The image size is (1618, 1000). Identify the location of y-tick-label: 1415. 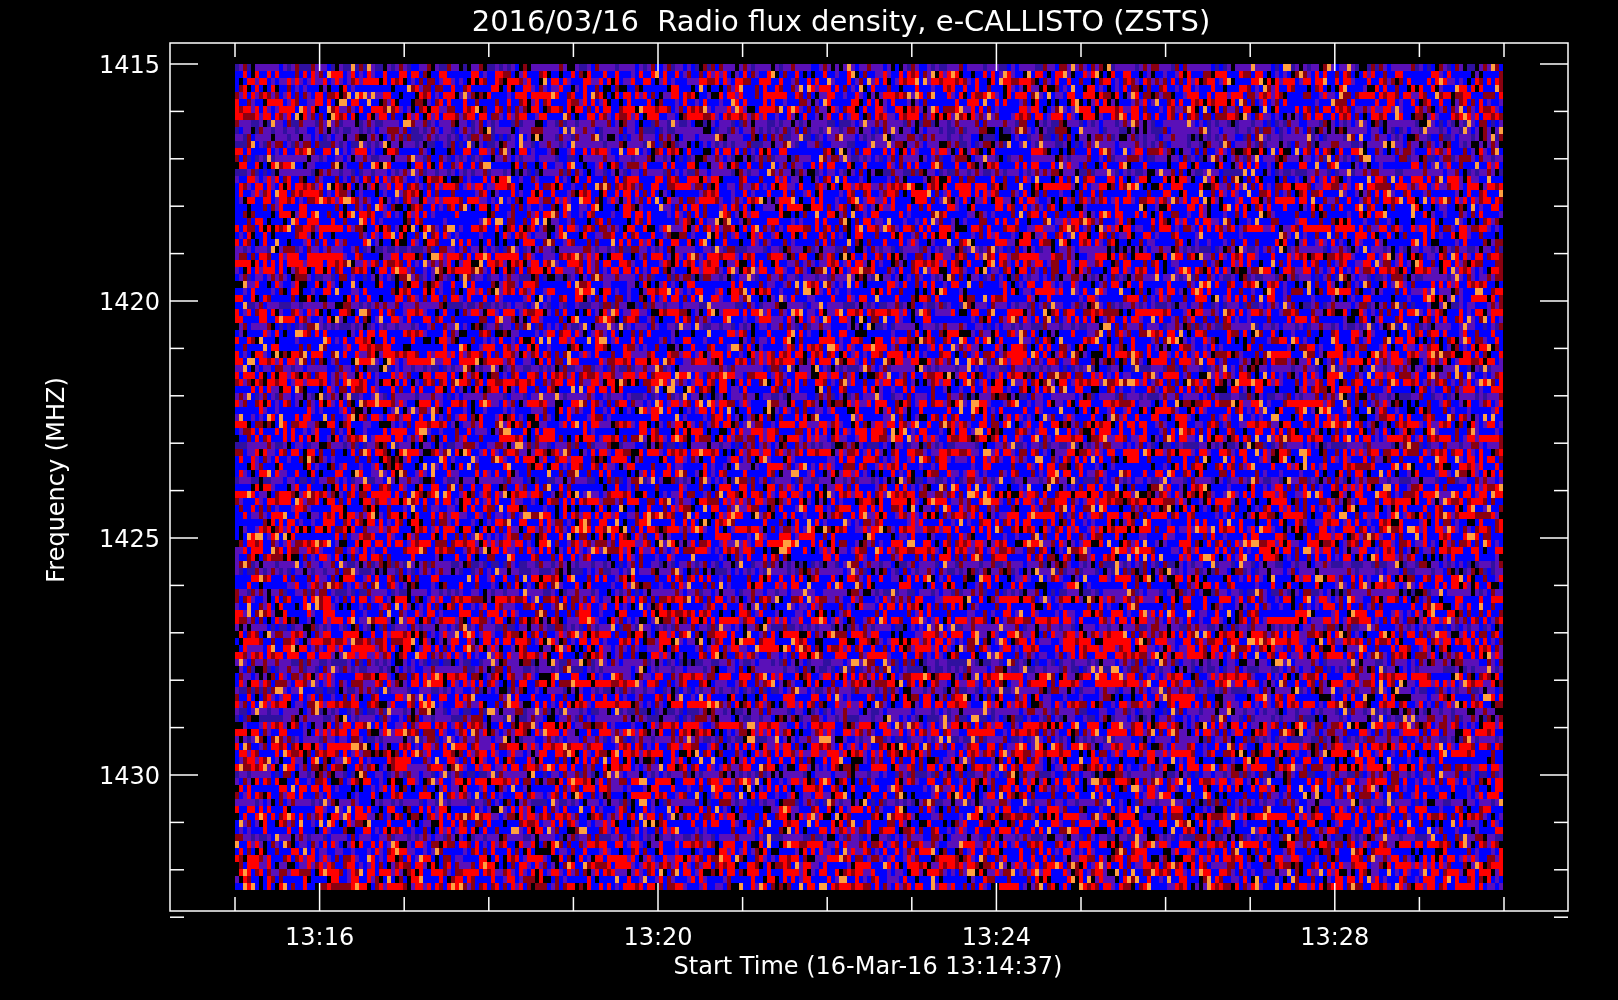
(129, 65).